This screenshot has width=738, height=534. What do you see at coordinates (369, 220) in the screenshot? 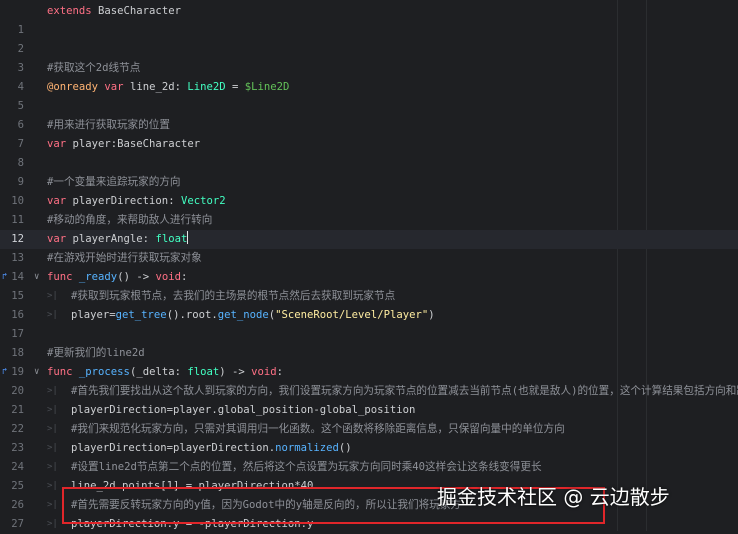
I see `code-line: 11 #移动的角度，来帮助敌人进行转向` at bounding box center [369, 220].